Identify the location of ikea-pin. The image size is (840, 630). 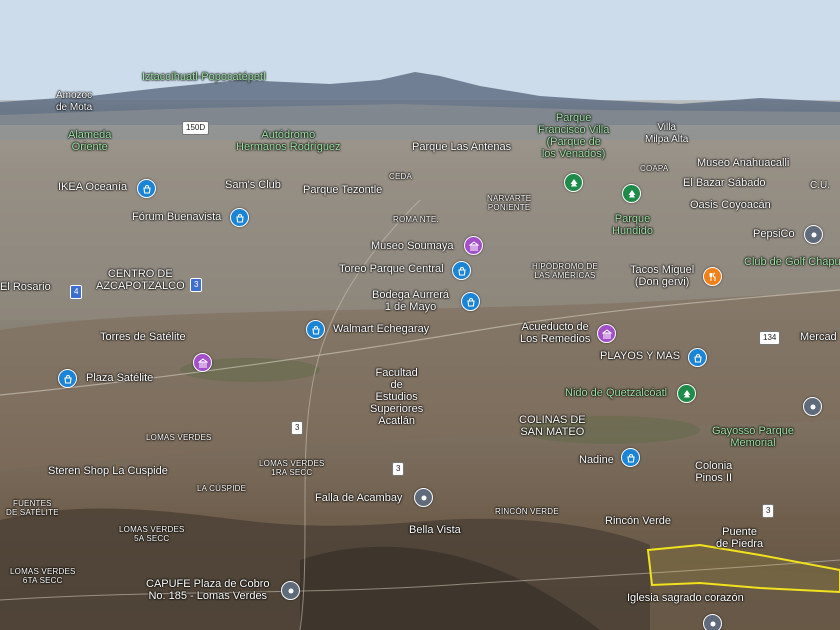
(146, 188).